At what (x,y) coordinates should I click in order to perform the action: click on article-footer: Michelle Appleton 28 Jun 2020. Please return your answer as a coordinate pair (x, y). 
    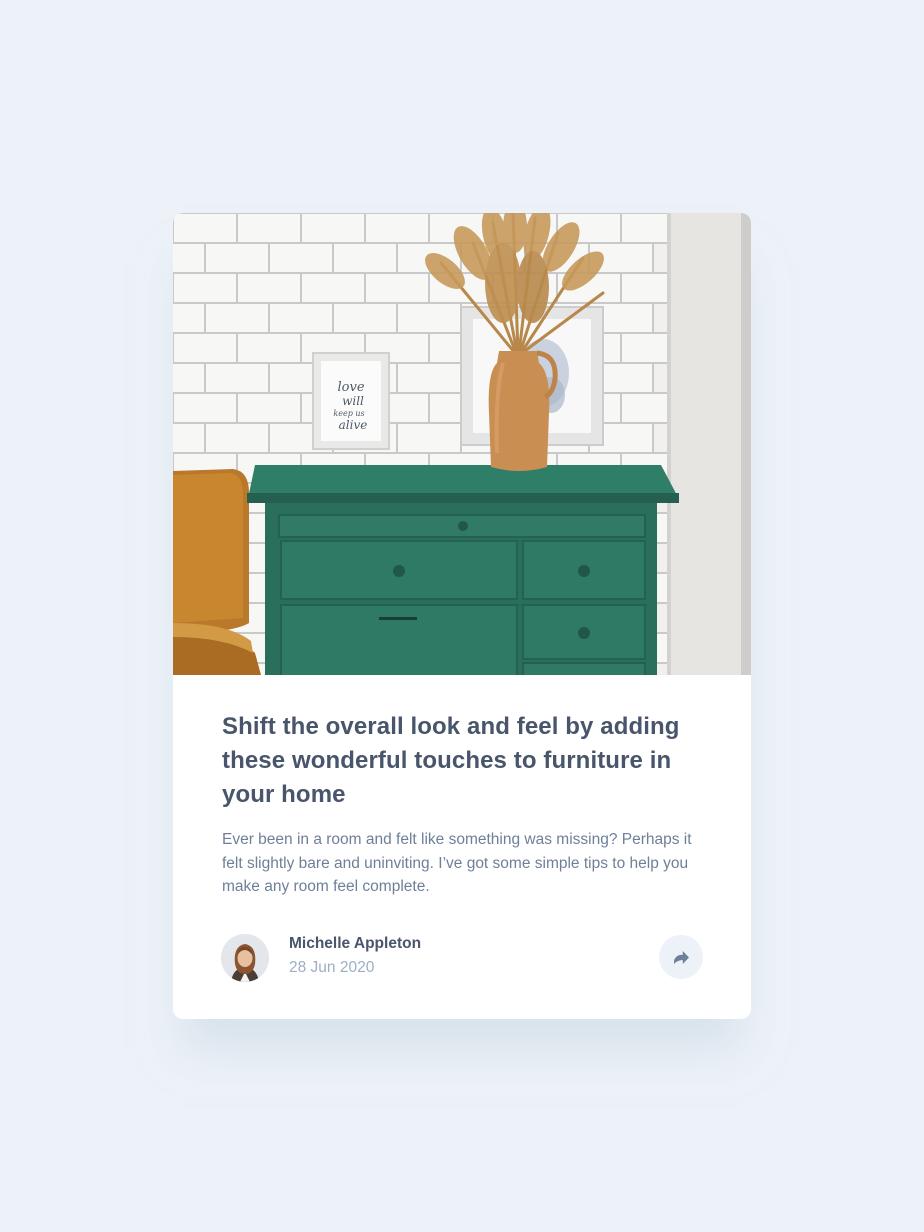
    Looking at the image, I should click on (463, 958).